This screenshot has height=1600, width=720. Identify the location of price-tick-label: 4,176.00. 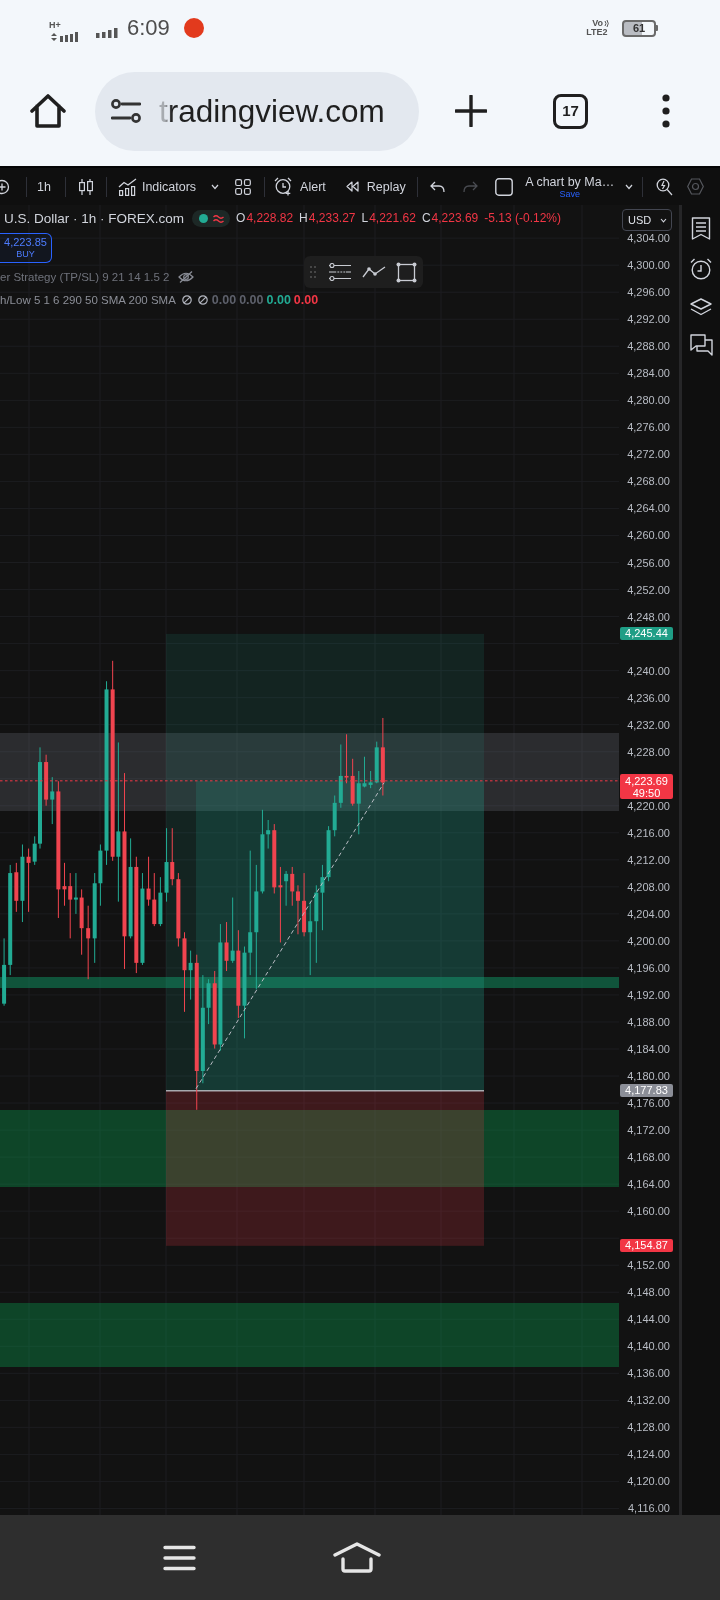
(648, 1103).